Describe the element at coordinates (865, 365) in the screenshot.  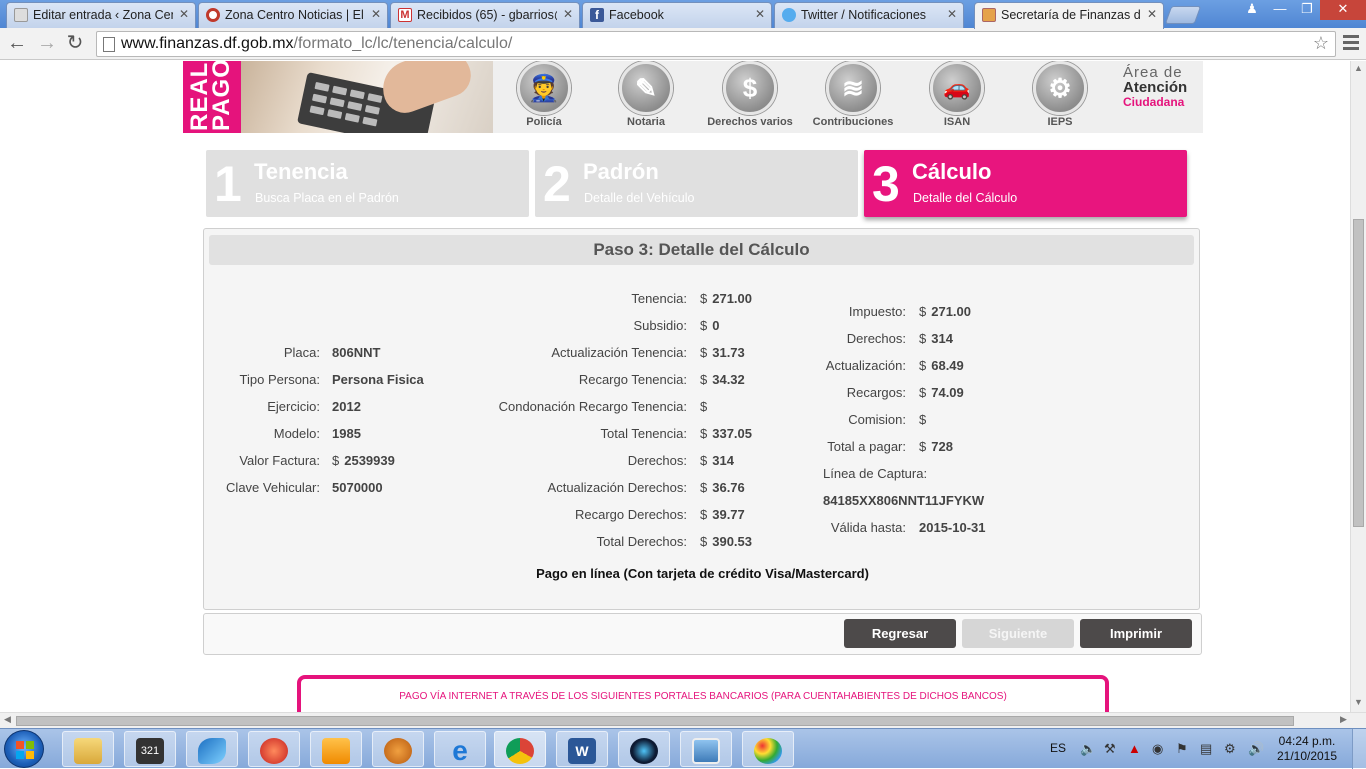
I see `field-actualizacion-label: Actualización:` at that location.